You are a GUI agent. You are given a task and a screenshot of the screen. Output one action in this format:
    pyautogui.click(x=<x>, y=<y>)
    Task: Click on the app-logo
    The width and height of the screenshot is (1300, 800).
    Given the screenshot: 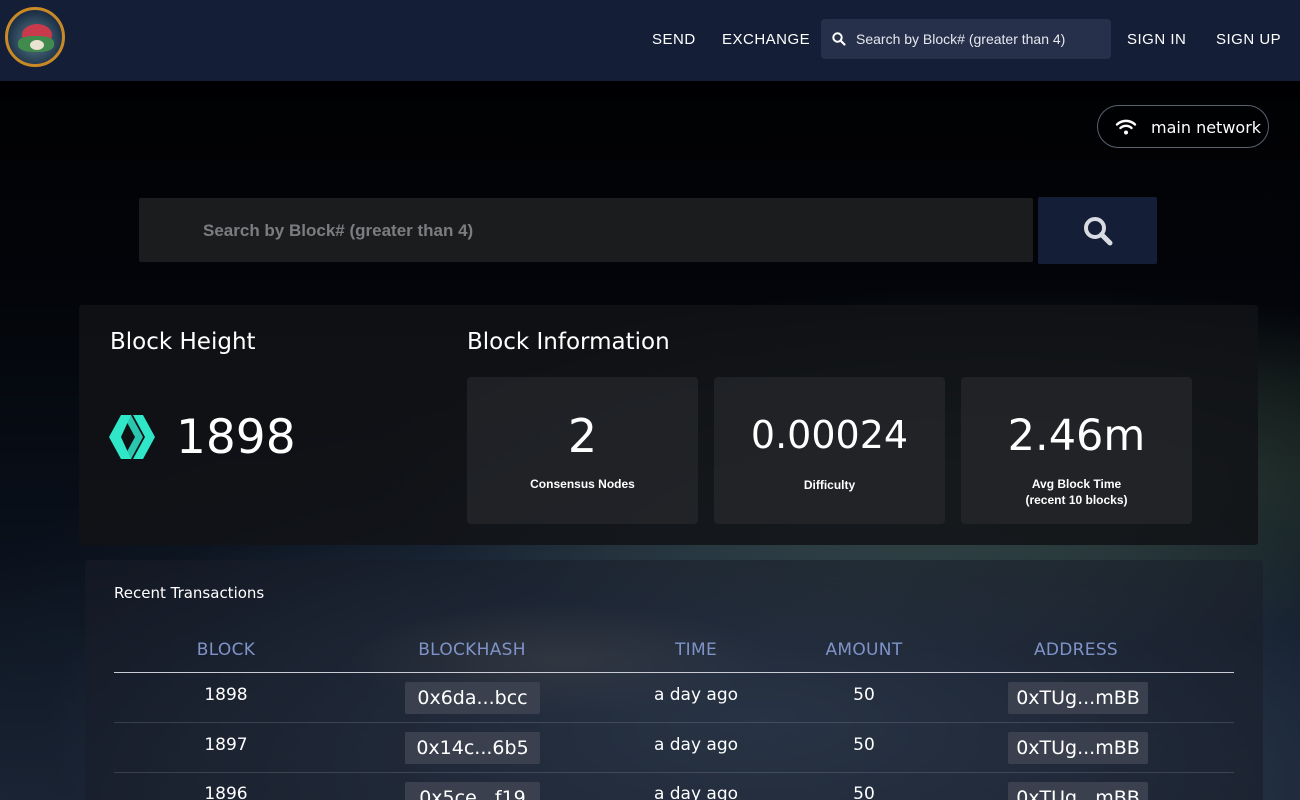 What is the action you would take?
    pyautogui.click(x=35, y=37)
    